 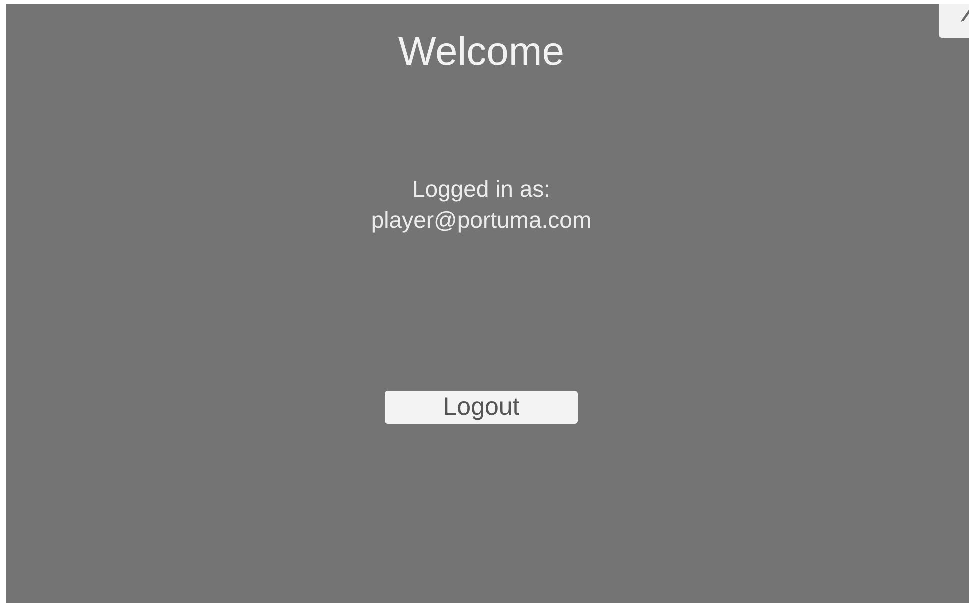 What do you see at coordinates (481, 220) in the screenshot?
I see `user-email: player@portuma.com` at bounding box center [481, 220].